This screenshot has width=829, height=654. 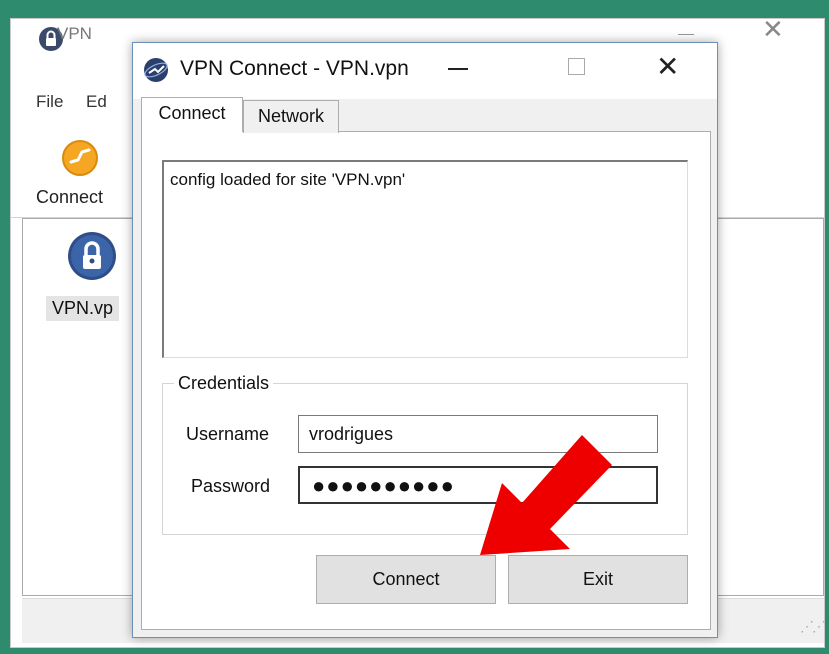 What do you see at coordinates (74, 33) in the screenshot?
I see `main-window-title: VPN` at bounding box center [74, 33].